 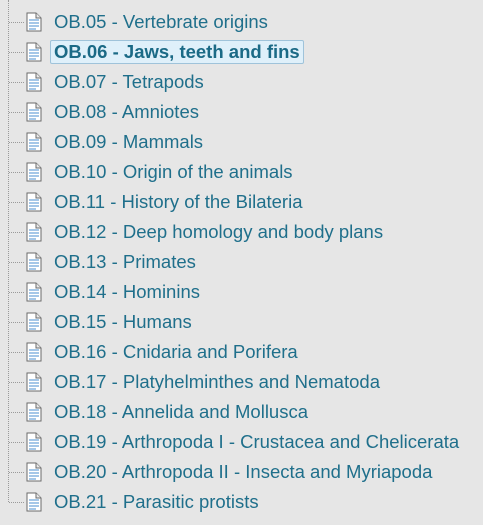 I want to click on tree-item-label: OB.16 - Cnidaria and Porifera, so click(x=176, y=352).